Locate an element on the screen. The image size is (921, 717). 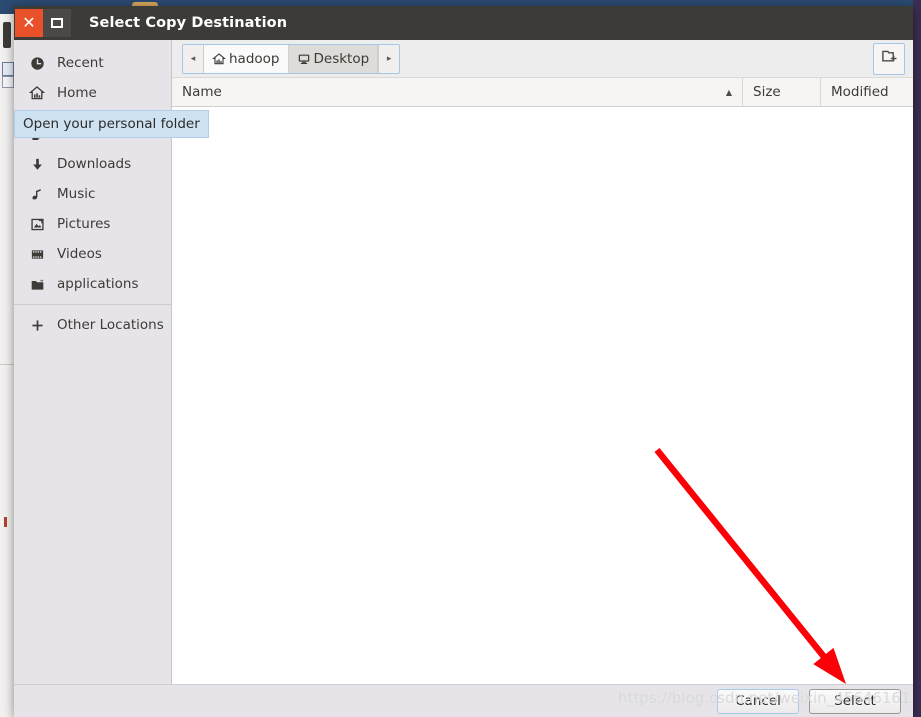
sidebar-item-label: Downloads is located at coordinates (94, 164).